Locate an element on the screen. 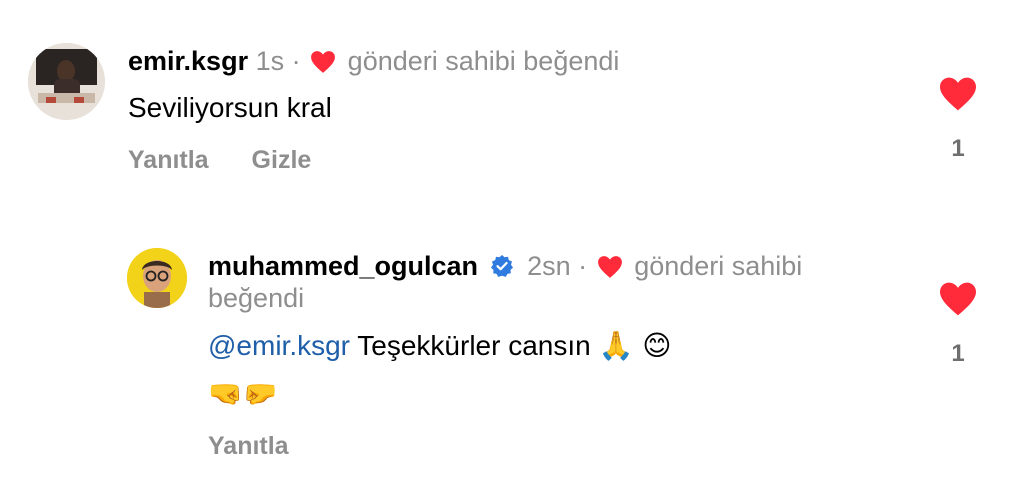 Image resolution: width=1024 pixels, height=483 pixels. avatar-emir-ksgr is located at coordinates (66, 81).